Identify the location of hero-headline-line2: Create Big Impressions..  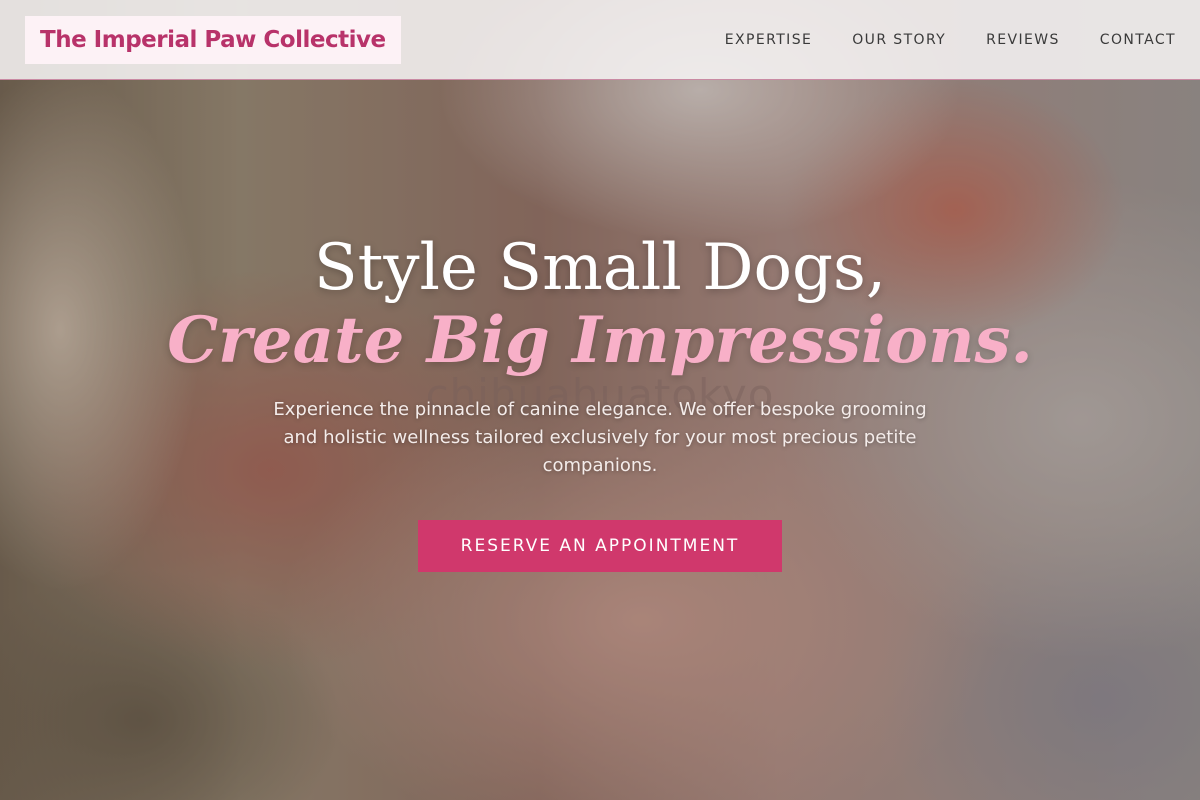
(600, 340).